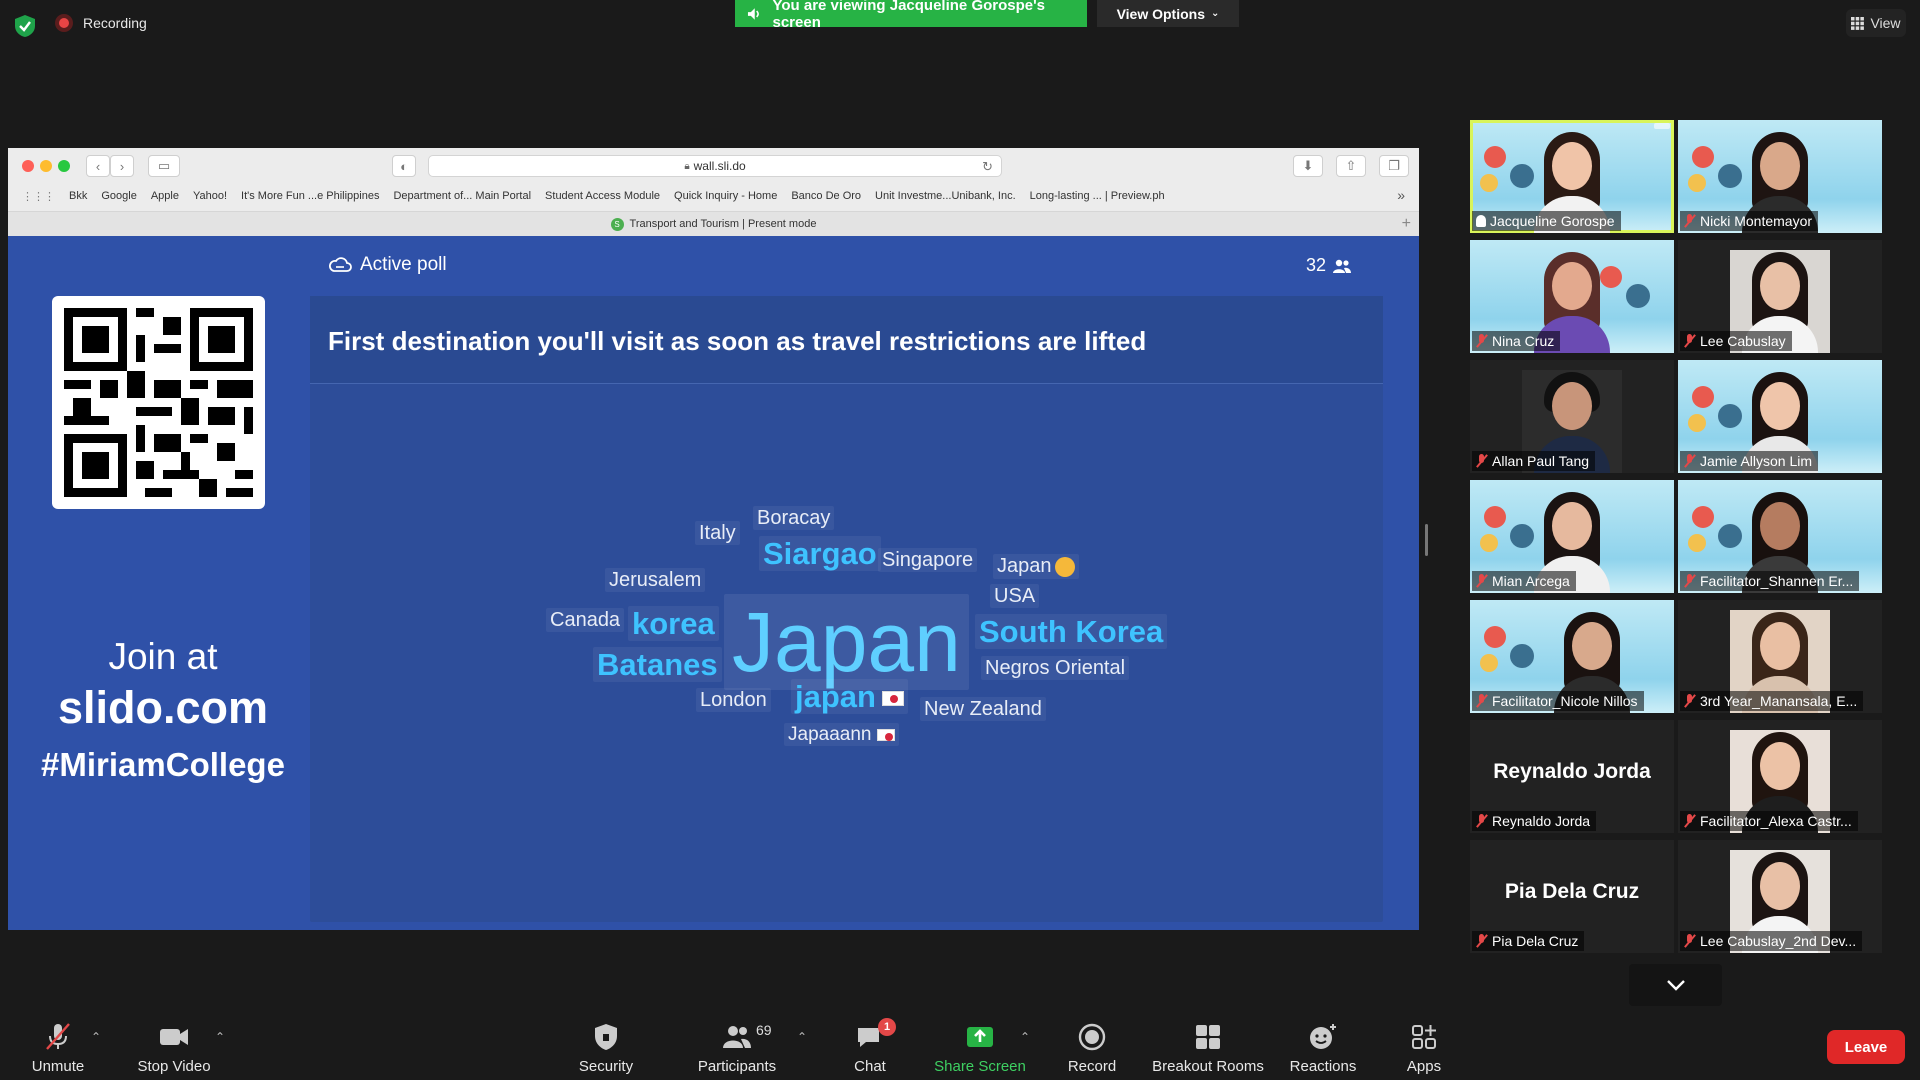 The image size is (1920, 1080). I want to click on recording-indicator: Recording, so click(101, 23).